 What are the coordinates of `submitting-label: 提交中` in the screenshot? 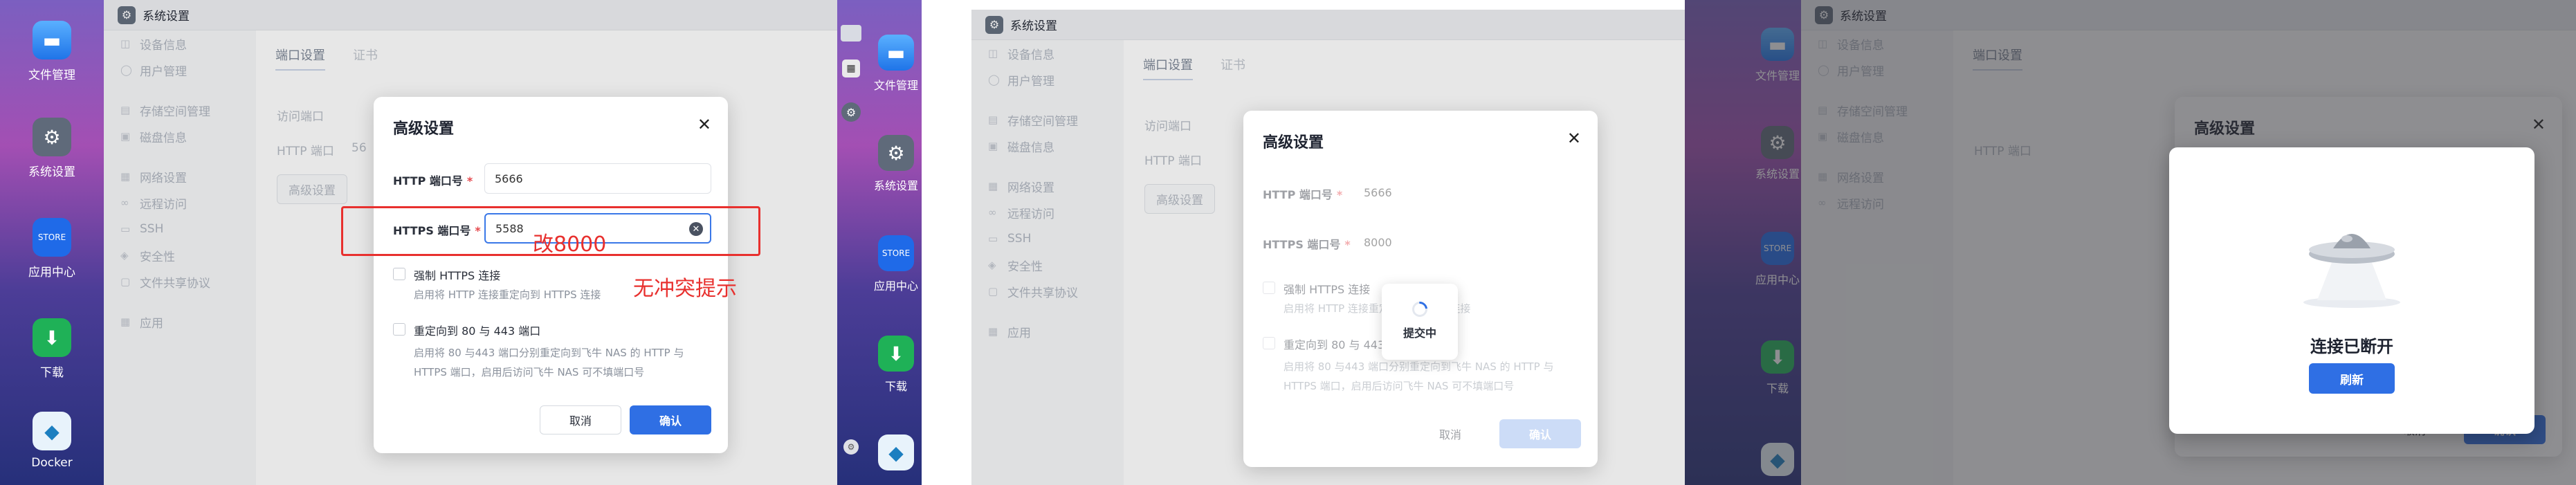 It's located at (1420, 333).